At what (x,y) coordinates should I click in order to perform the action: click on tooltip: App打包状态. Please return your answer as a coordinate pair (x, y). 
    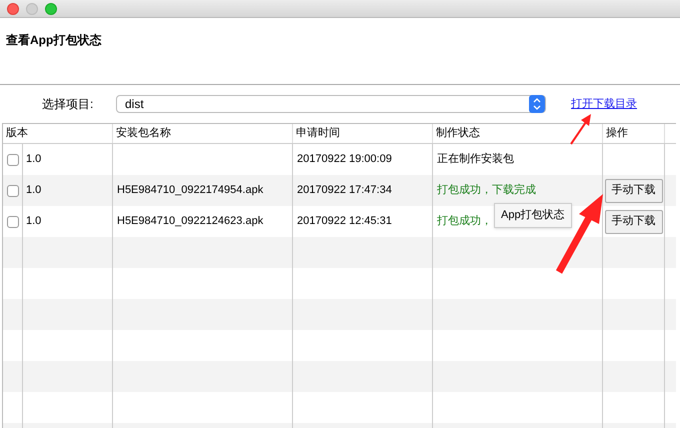
    Looking at the image, I should click on (533, 215).